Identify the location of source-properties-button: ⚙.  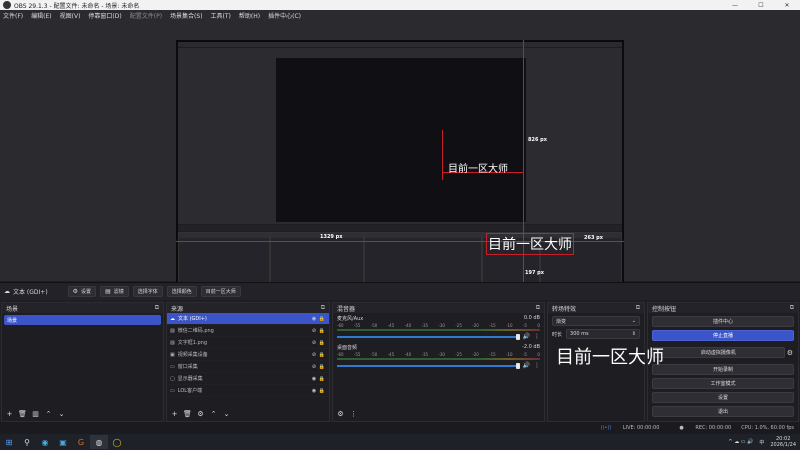
(200, 414).